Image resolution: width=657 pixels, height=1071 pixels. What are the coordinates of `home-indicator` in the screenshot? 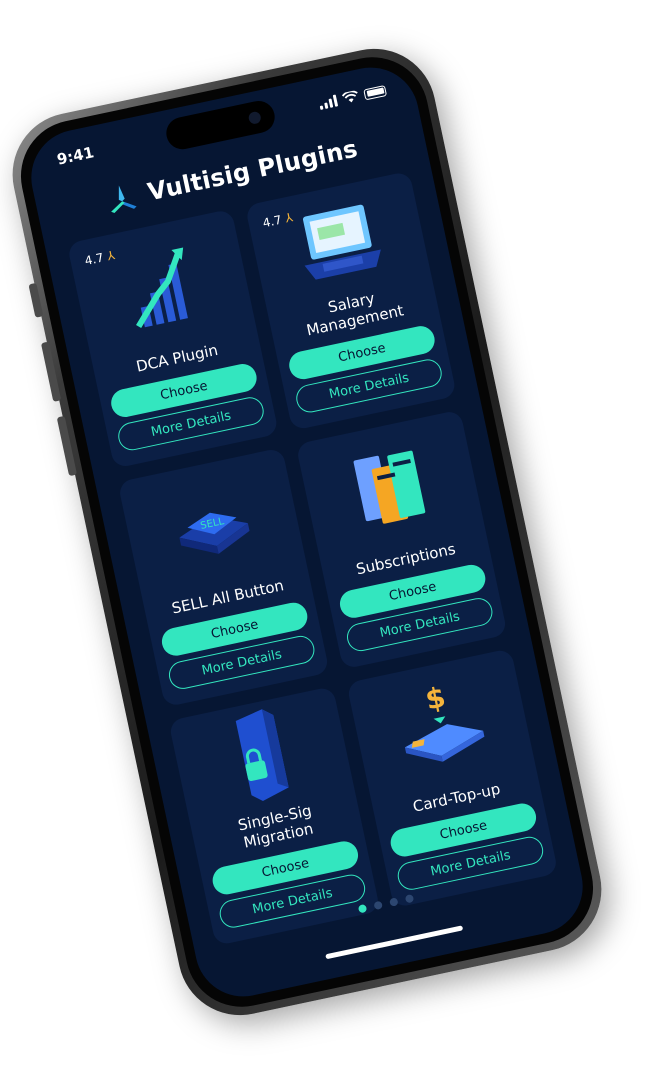 It's located at (394, 942).